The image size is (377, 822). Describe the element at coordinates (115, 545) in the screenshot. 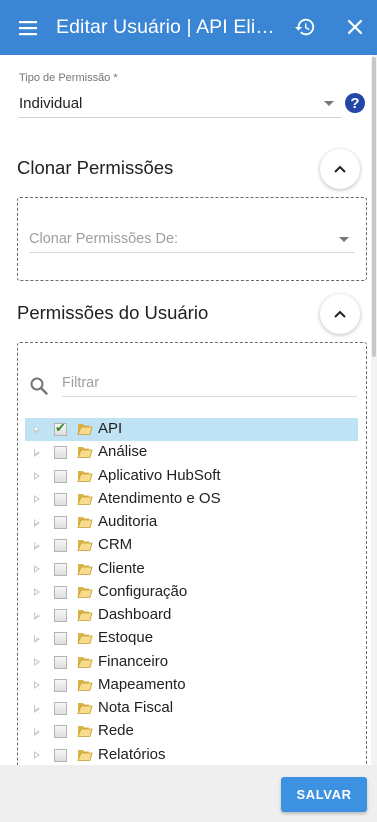

I see `tree-node-label: CRM` at that location.